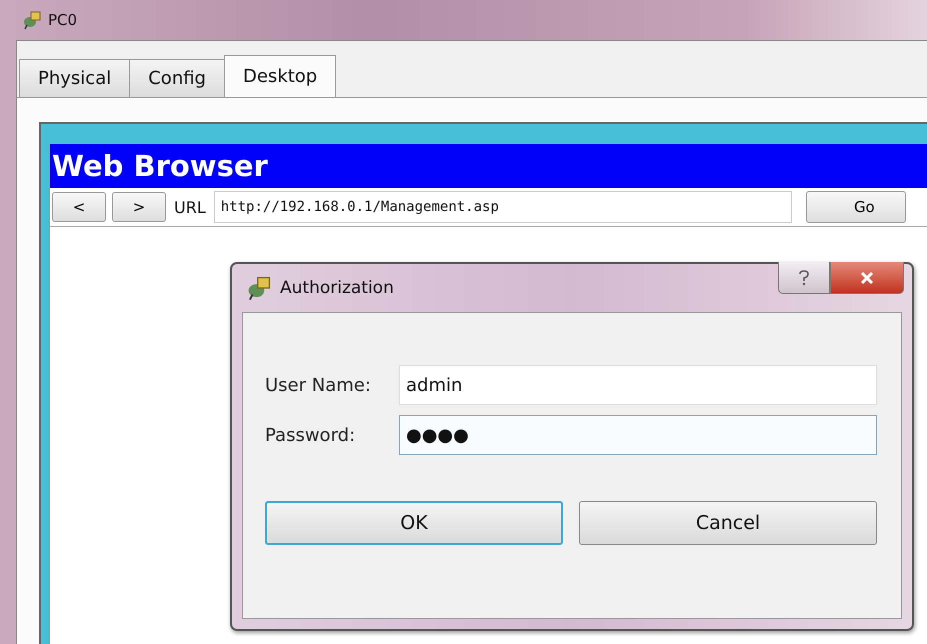 The image size is (927, 644). Describe the element at coordinates (318, 385) in the screenshot. I see `field-label: User Name:` at that location.